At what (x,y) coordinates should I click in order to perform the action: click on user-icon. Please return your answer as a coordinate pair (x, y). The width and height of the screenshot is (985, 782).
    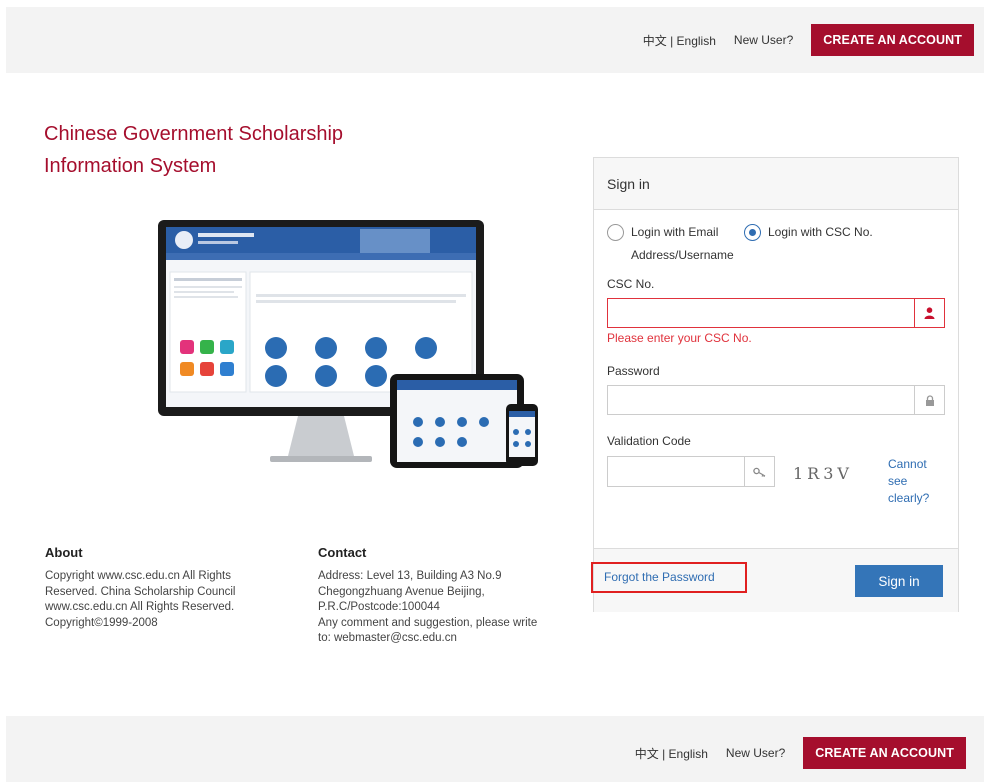
    Looking at the image, I should click on (929, 313).